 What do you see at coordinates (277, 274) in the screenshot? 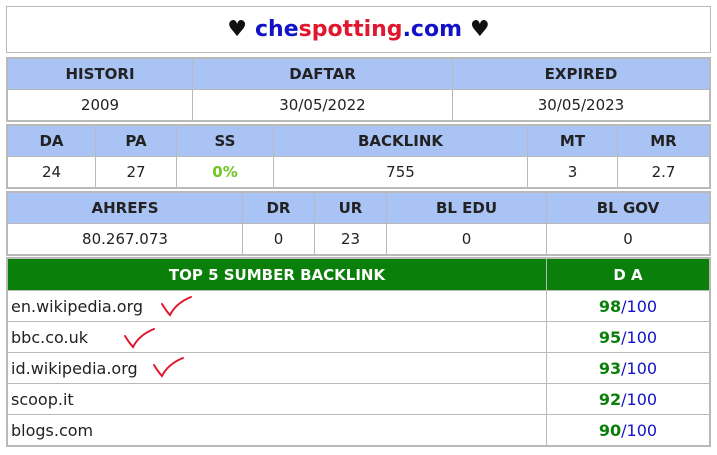
I see `top-backlink-header: TOP 5 SUMBER BACKLINK` at bounding box center [277, 274].